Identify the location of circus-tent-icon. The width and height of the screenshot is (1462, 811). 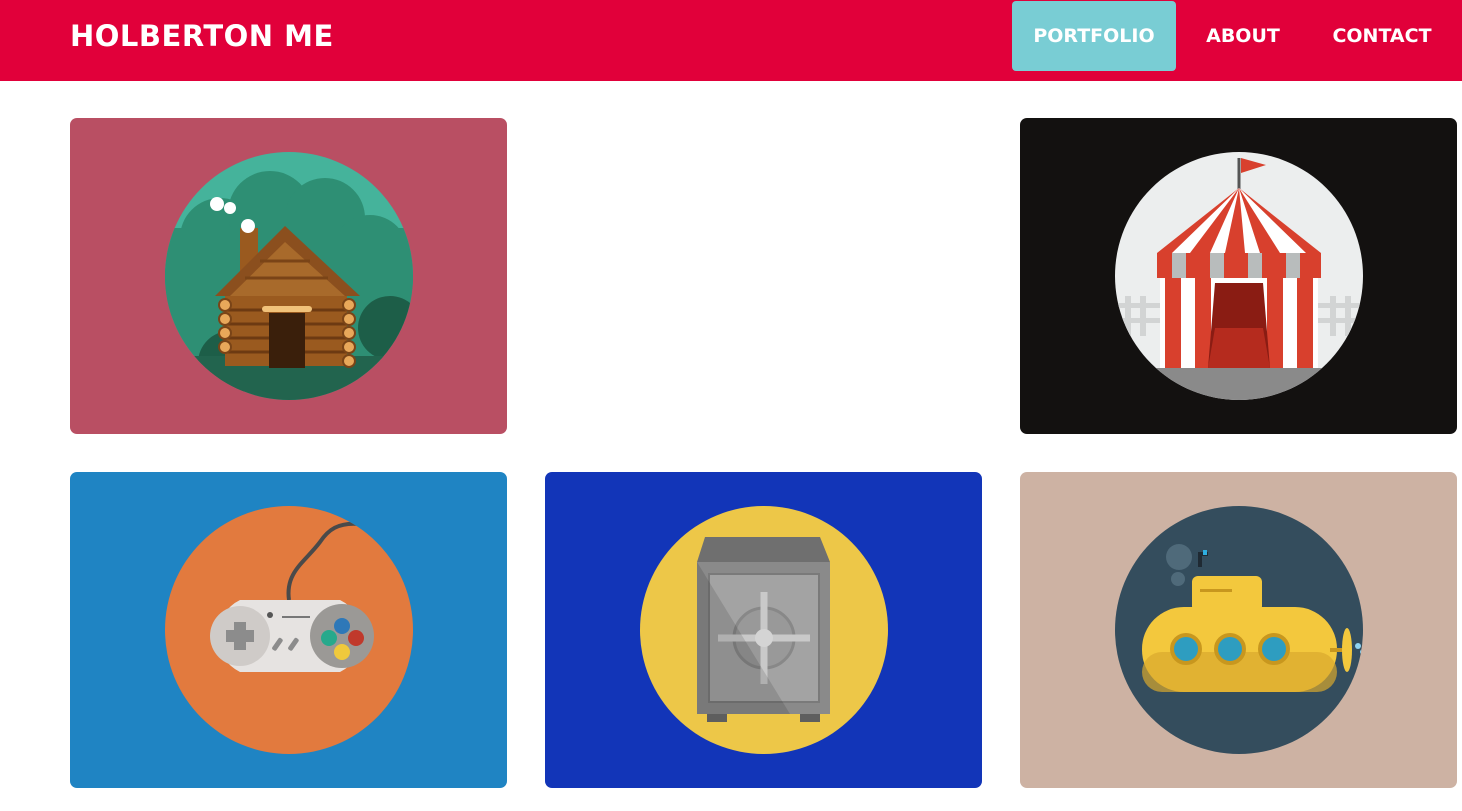
(1239, 276).